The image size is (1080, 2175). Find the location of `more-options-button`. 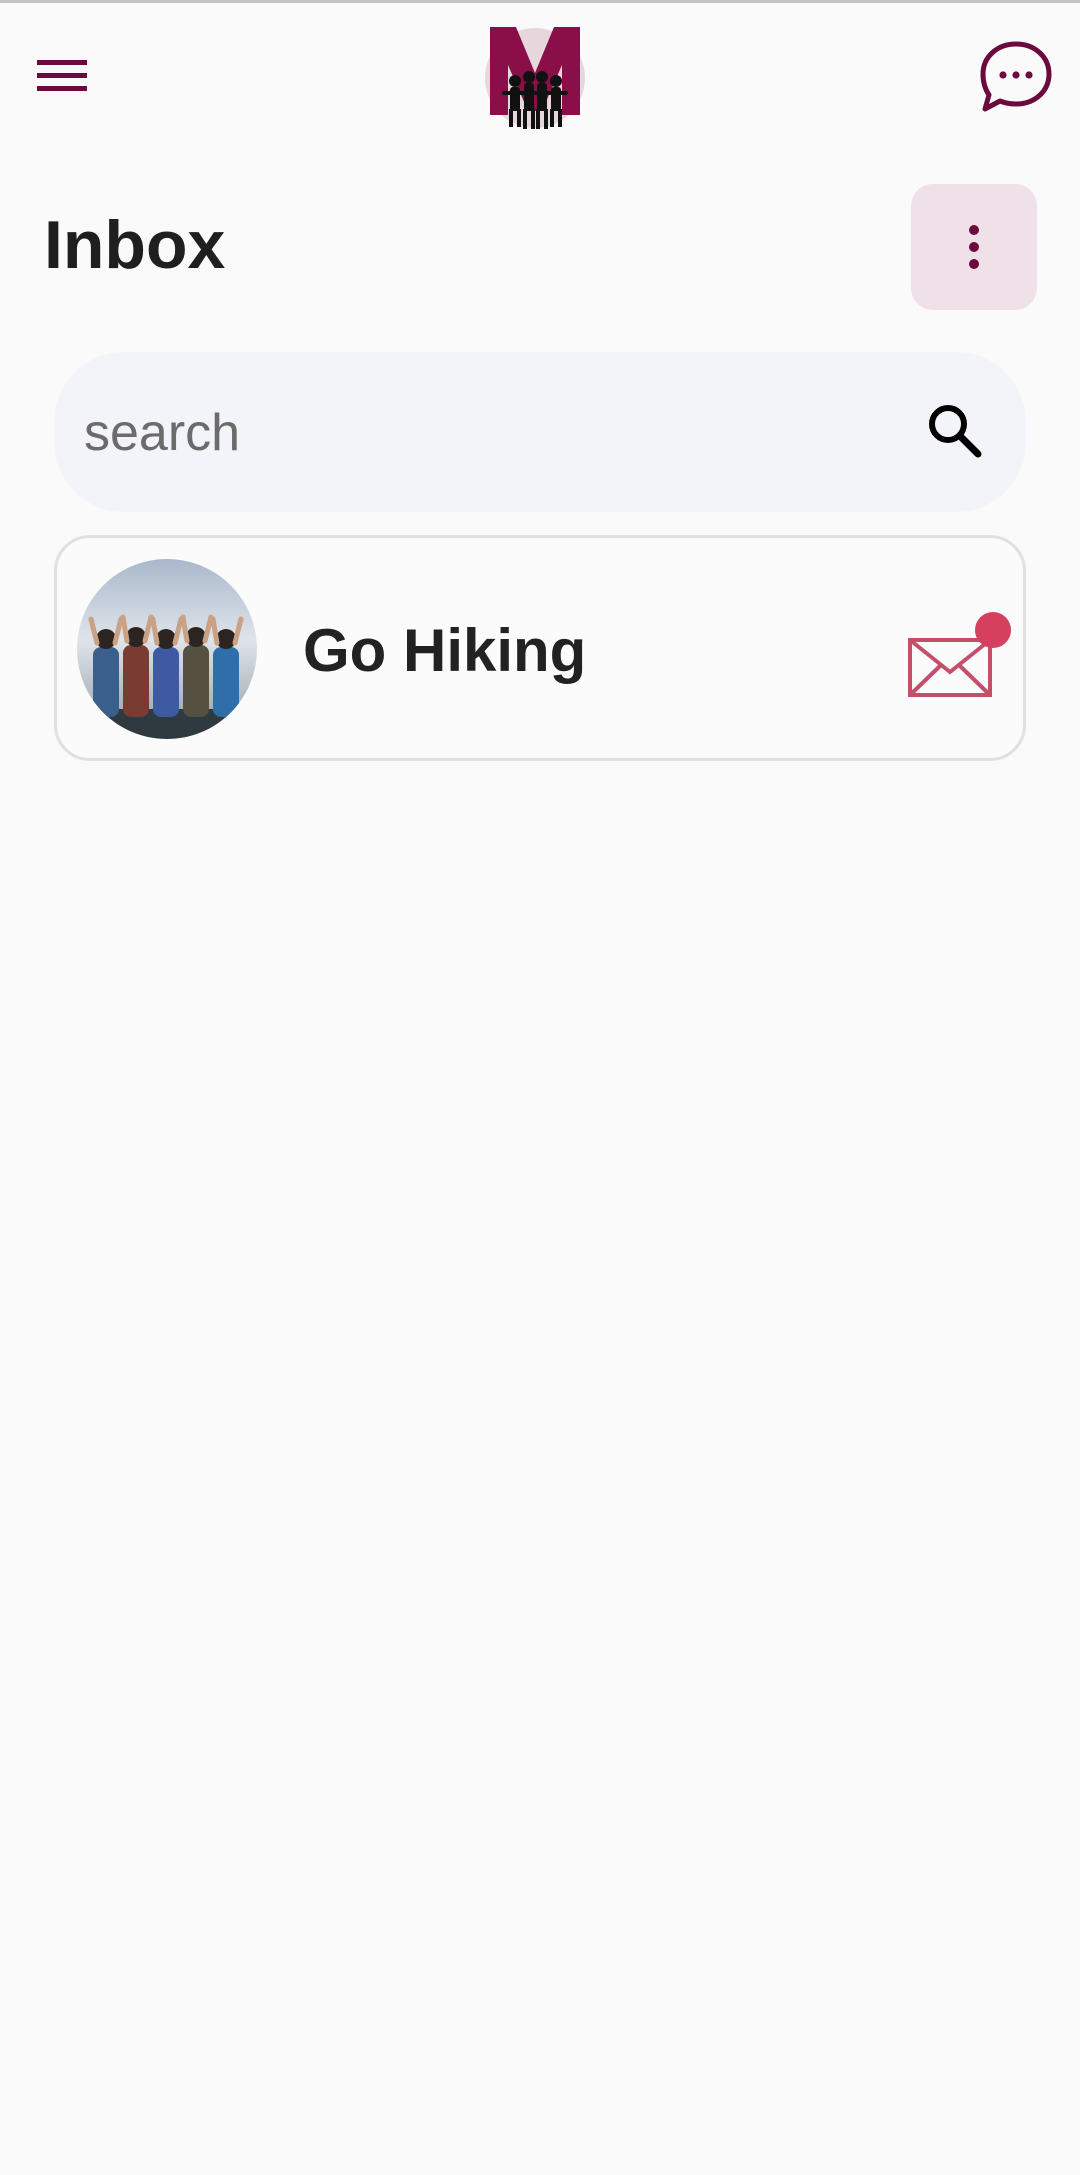

more-options-button is located at coordinates (974, 247).